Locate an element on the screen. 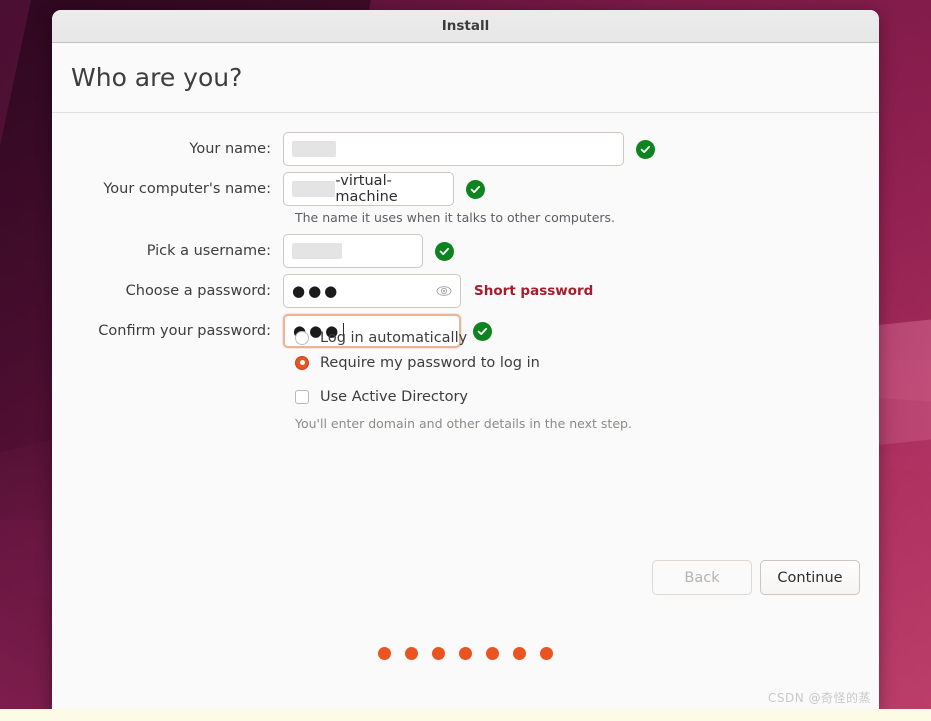 The width and height of the screenshot is (931, 721). hostname-valid-check-icon is located at coordinates (475, 189).